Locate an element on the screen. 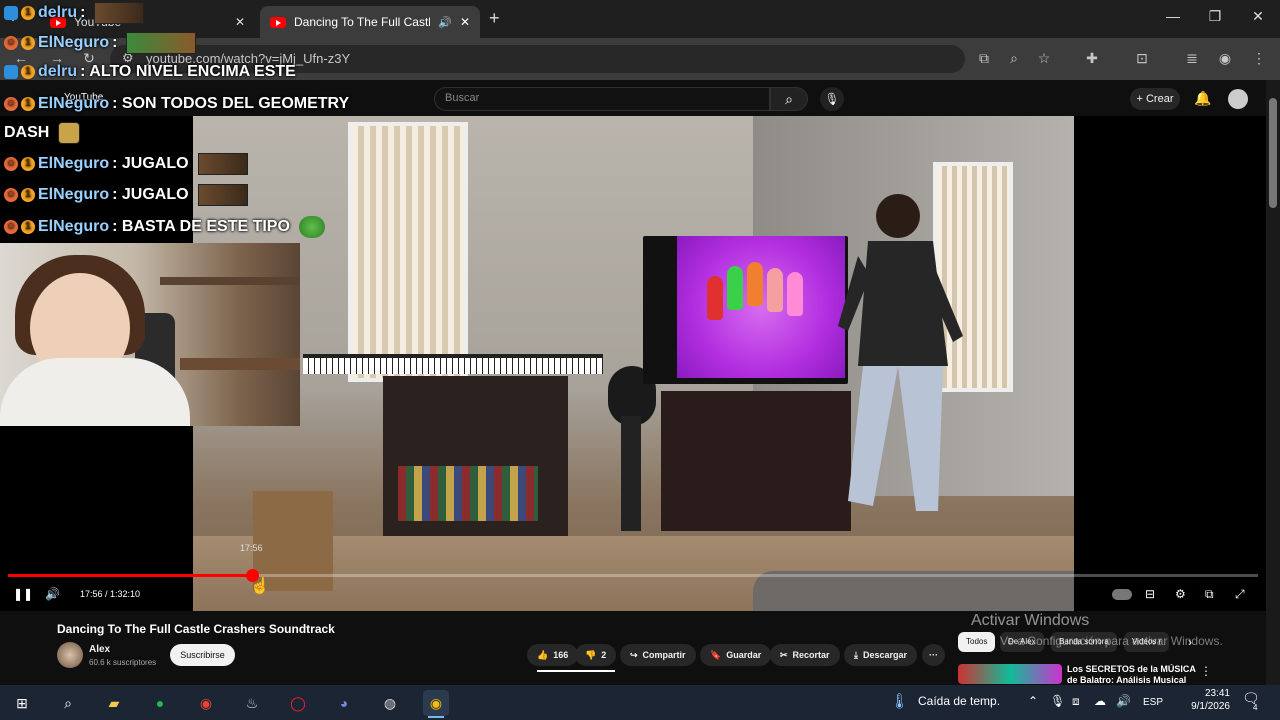  search-input: Buscar is located at coordinates (602, 99).